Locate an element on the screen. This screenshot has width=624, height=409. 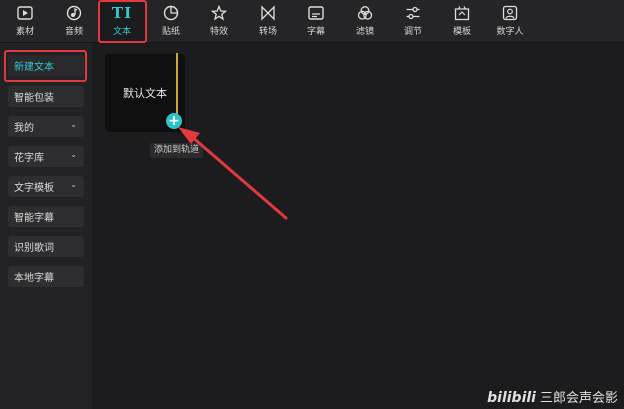
bilibili-logo: bilibili is located at coordinates (511, 398).